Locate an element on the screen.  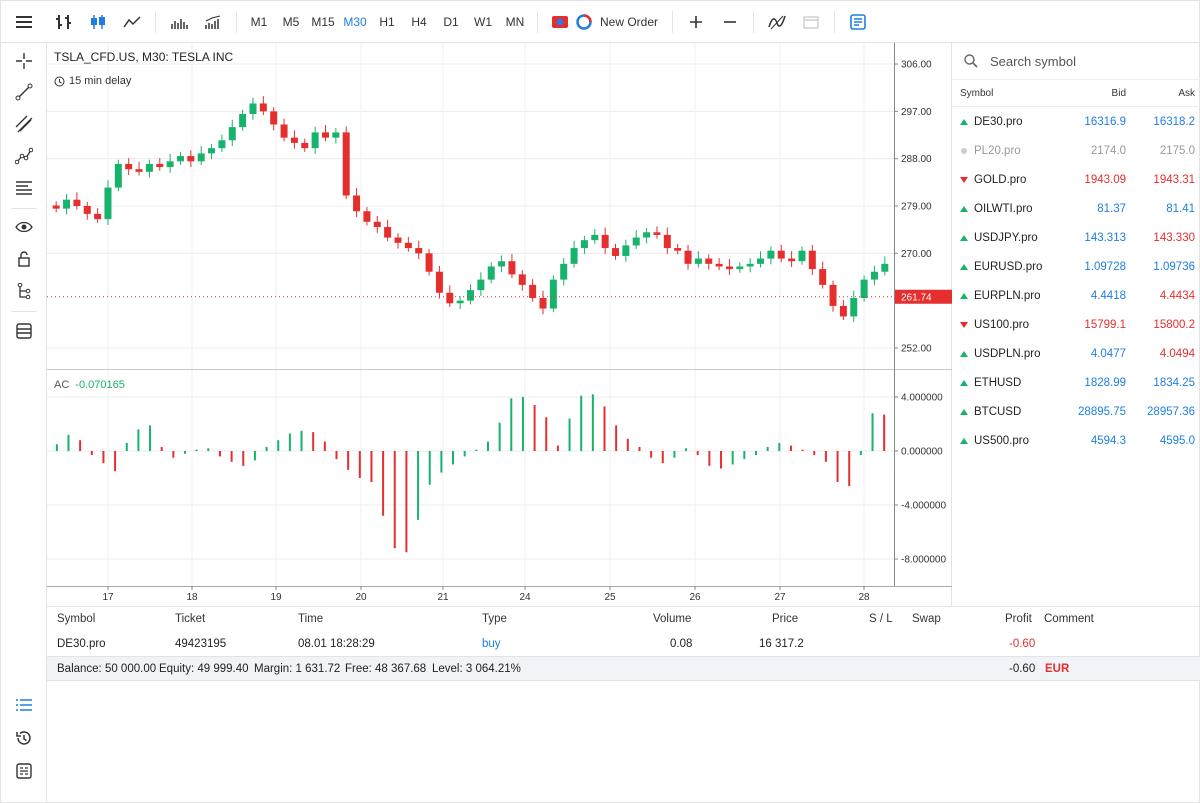
account-statement-icon is located at coordinates (24, 771).